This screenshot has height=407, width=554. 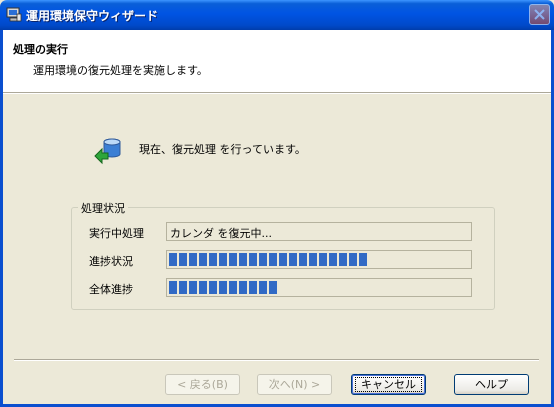 I want to click on close-button, so click(x=539, y=14).